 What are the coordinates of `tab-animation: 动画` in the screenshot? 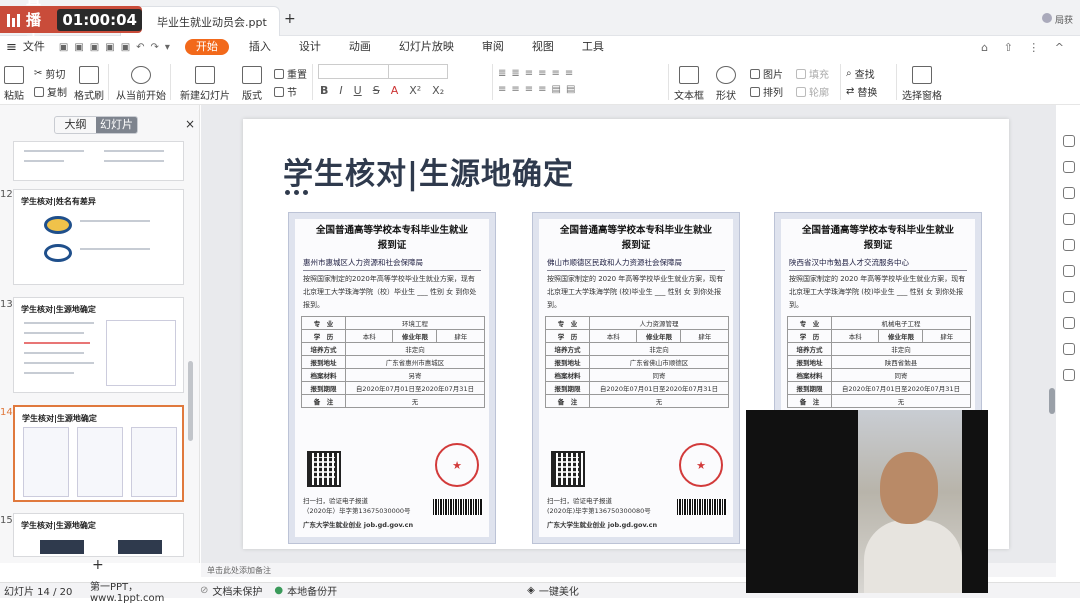 It's located at (360, 47).